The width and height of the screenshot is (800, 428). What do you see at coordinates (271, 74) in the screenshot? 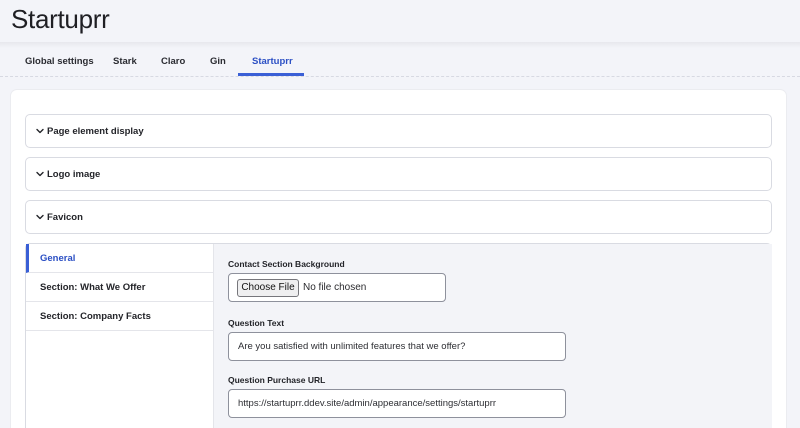
I see `active-tab-indicator` at bounding box center [271, 74].